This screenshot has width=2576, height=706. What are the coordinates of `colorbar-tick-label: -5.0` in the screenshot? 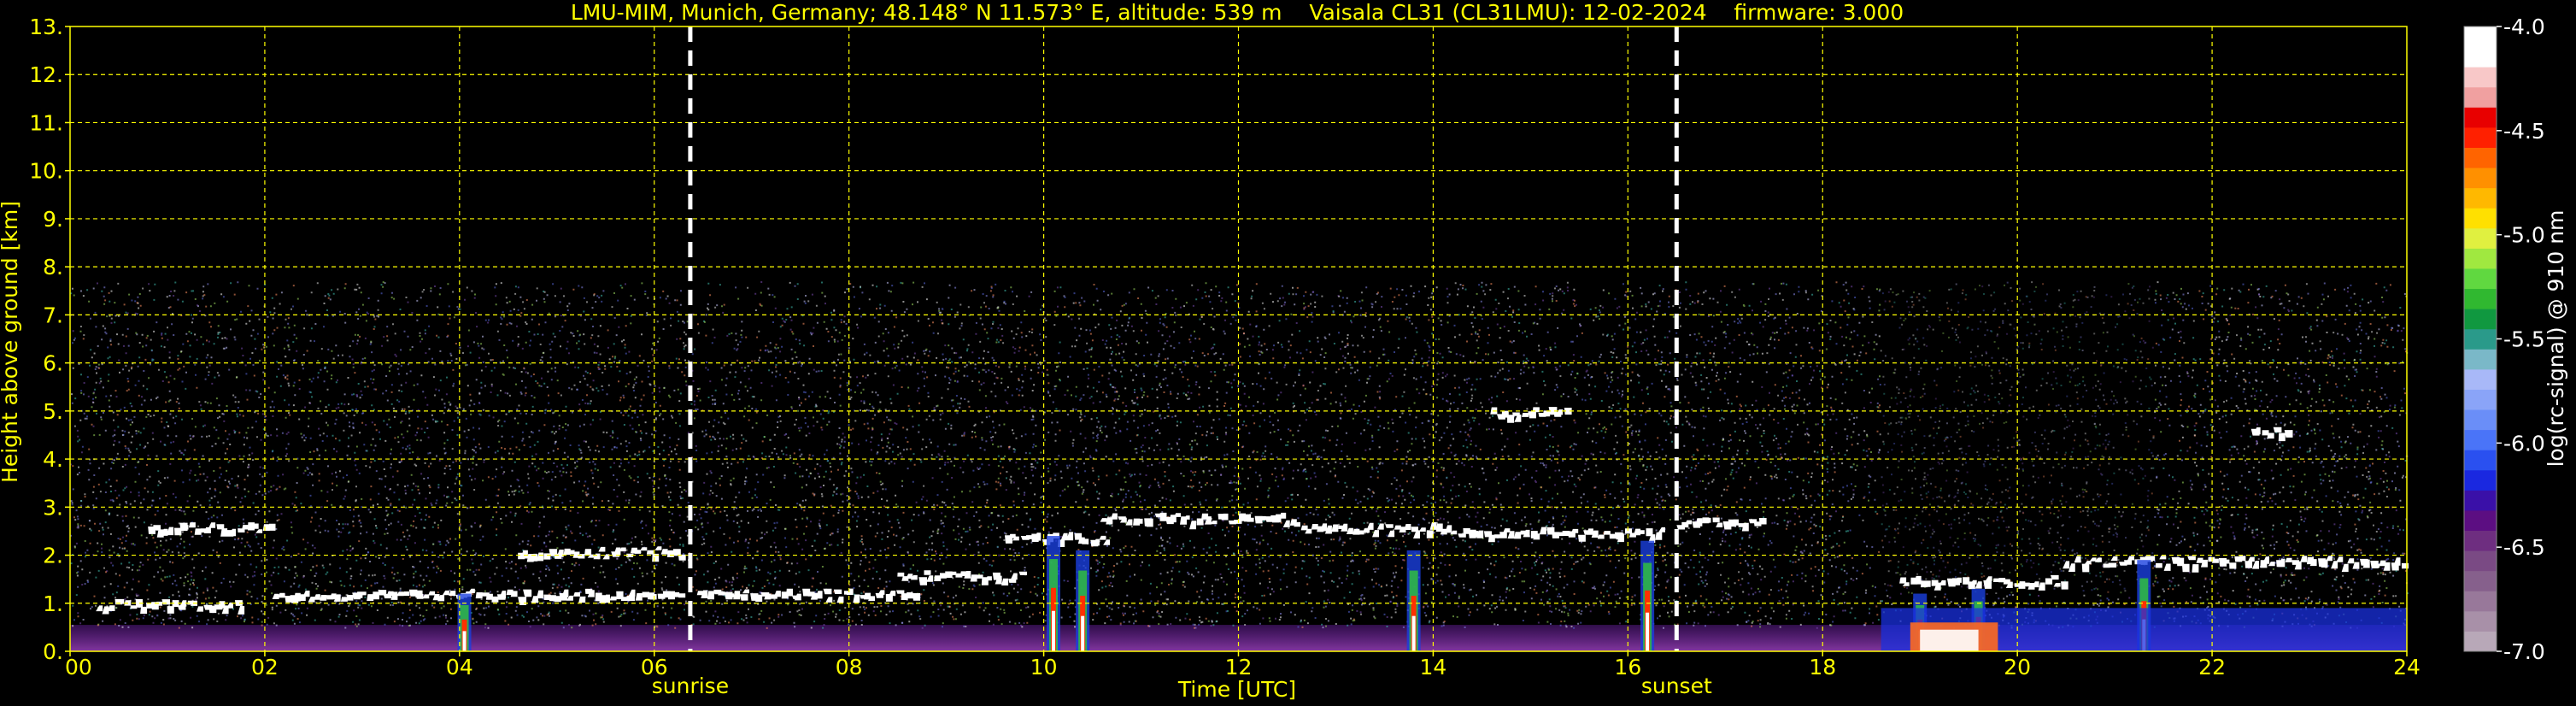 It's located at (2524, 235).